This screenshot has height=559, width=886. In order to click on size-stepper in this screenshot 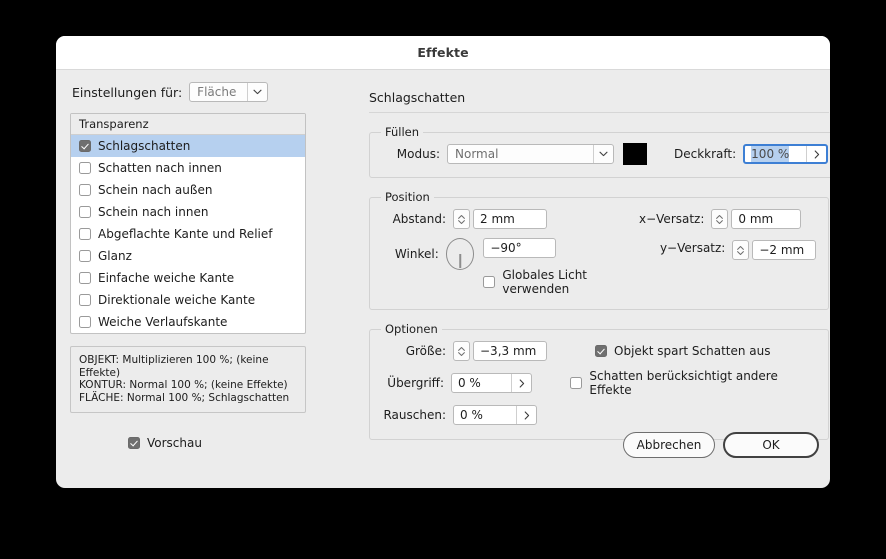, I will do `click(461, 351)`.